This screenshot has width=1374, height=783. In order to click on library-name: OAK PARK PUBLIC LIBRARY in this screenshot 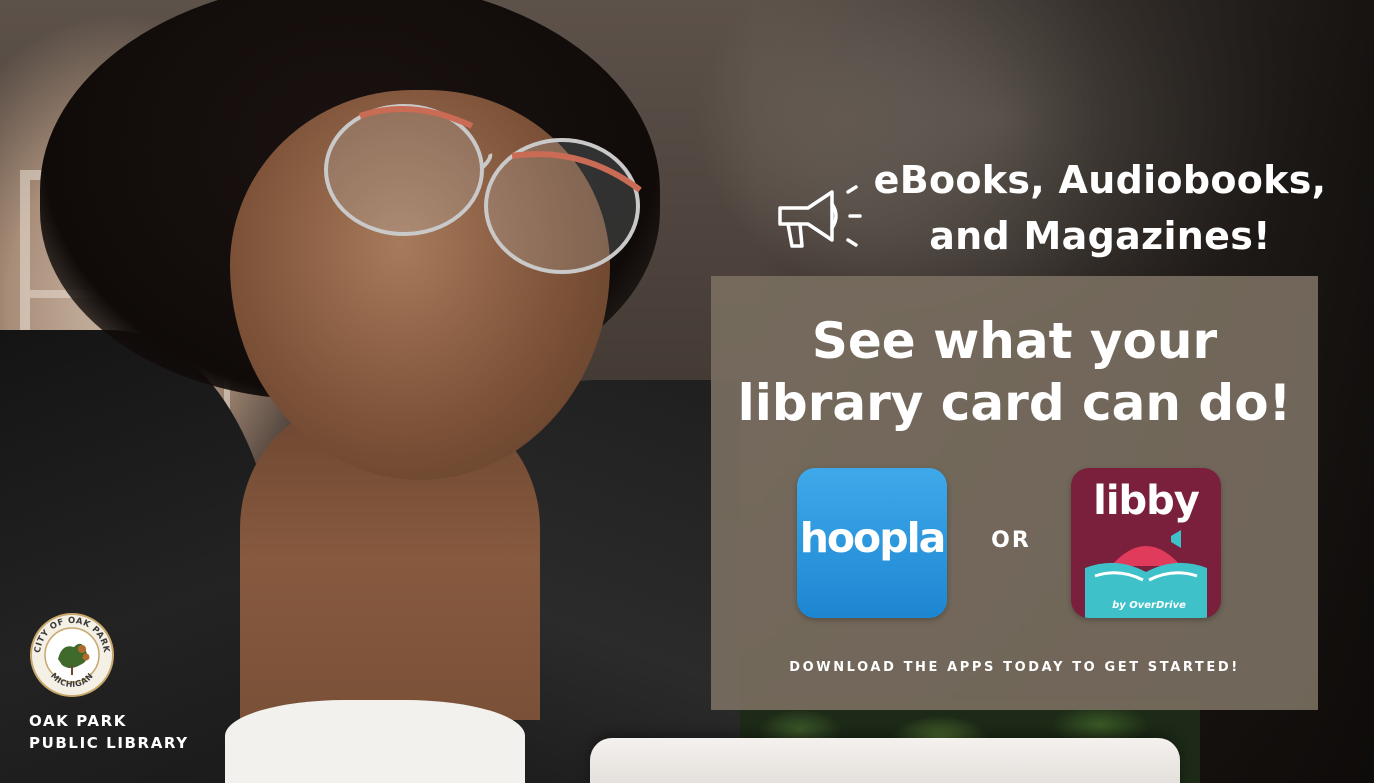, I will do `click(109, 732)`.